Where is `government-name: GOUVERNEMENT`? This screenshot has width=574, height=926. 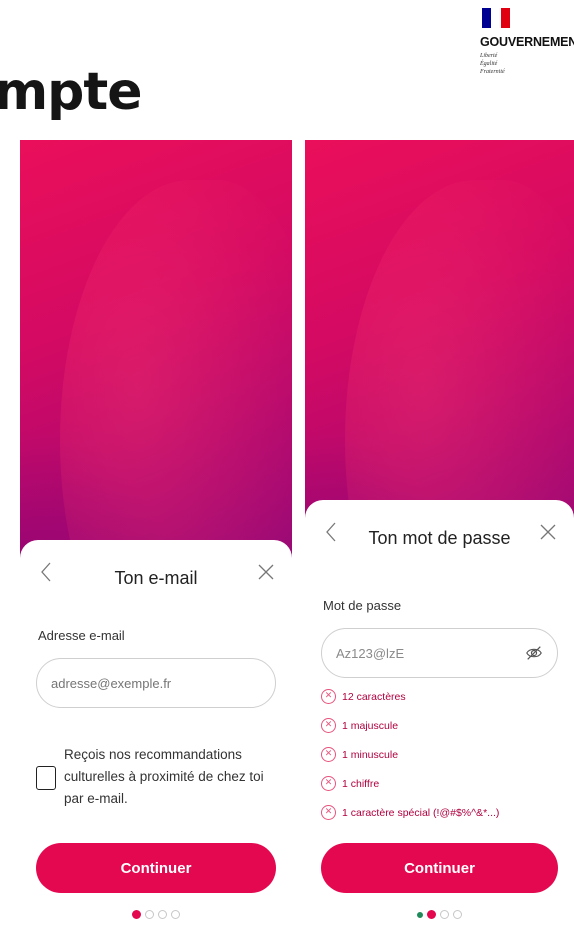 government-name: GOUVERNEMENT is located at coordinates (527, 42).